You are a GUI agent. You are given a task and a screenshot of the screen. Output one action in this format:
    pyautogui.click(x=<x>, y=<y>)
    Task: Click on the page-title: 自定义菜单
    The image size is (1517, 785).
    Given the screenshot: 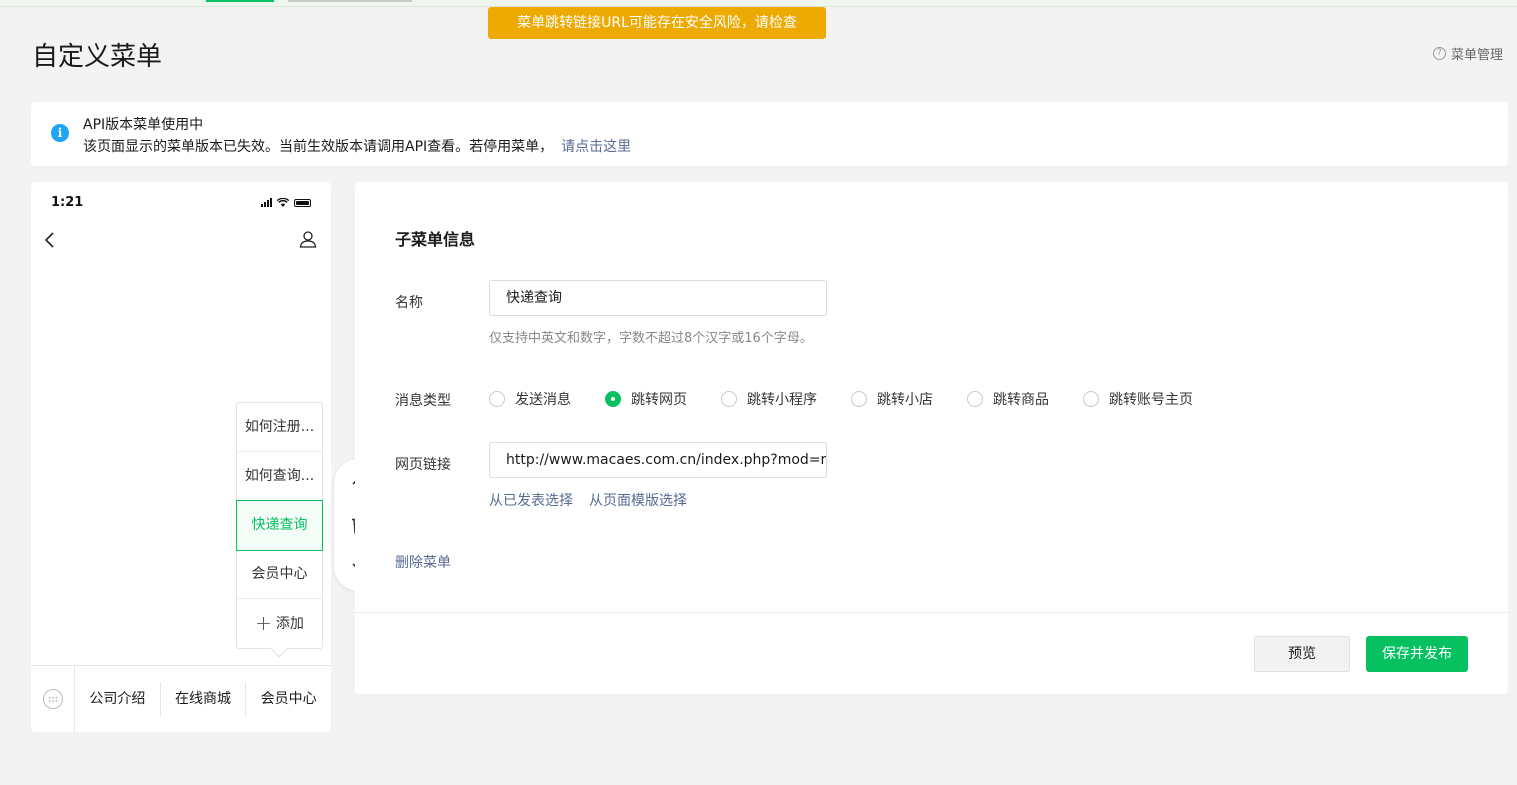 What is the action you would take?
    pyautogui.click(x=97, y=57)
    